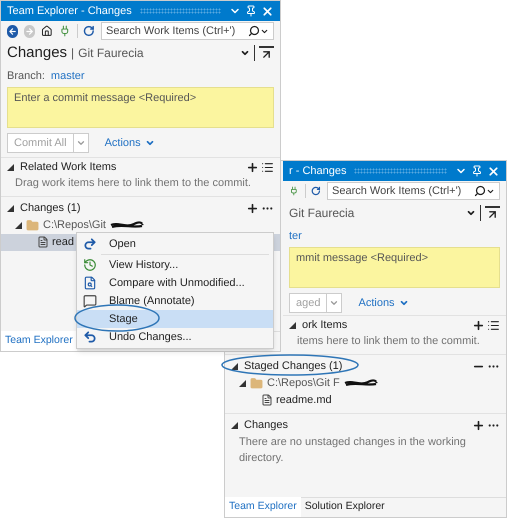 This screenshot has height=520, width=507. Describe the element at coordinates (266, 425) in the screenshot. I see `section-title: Changes` at that location.